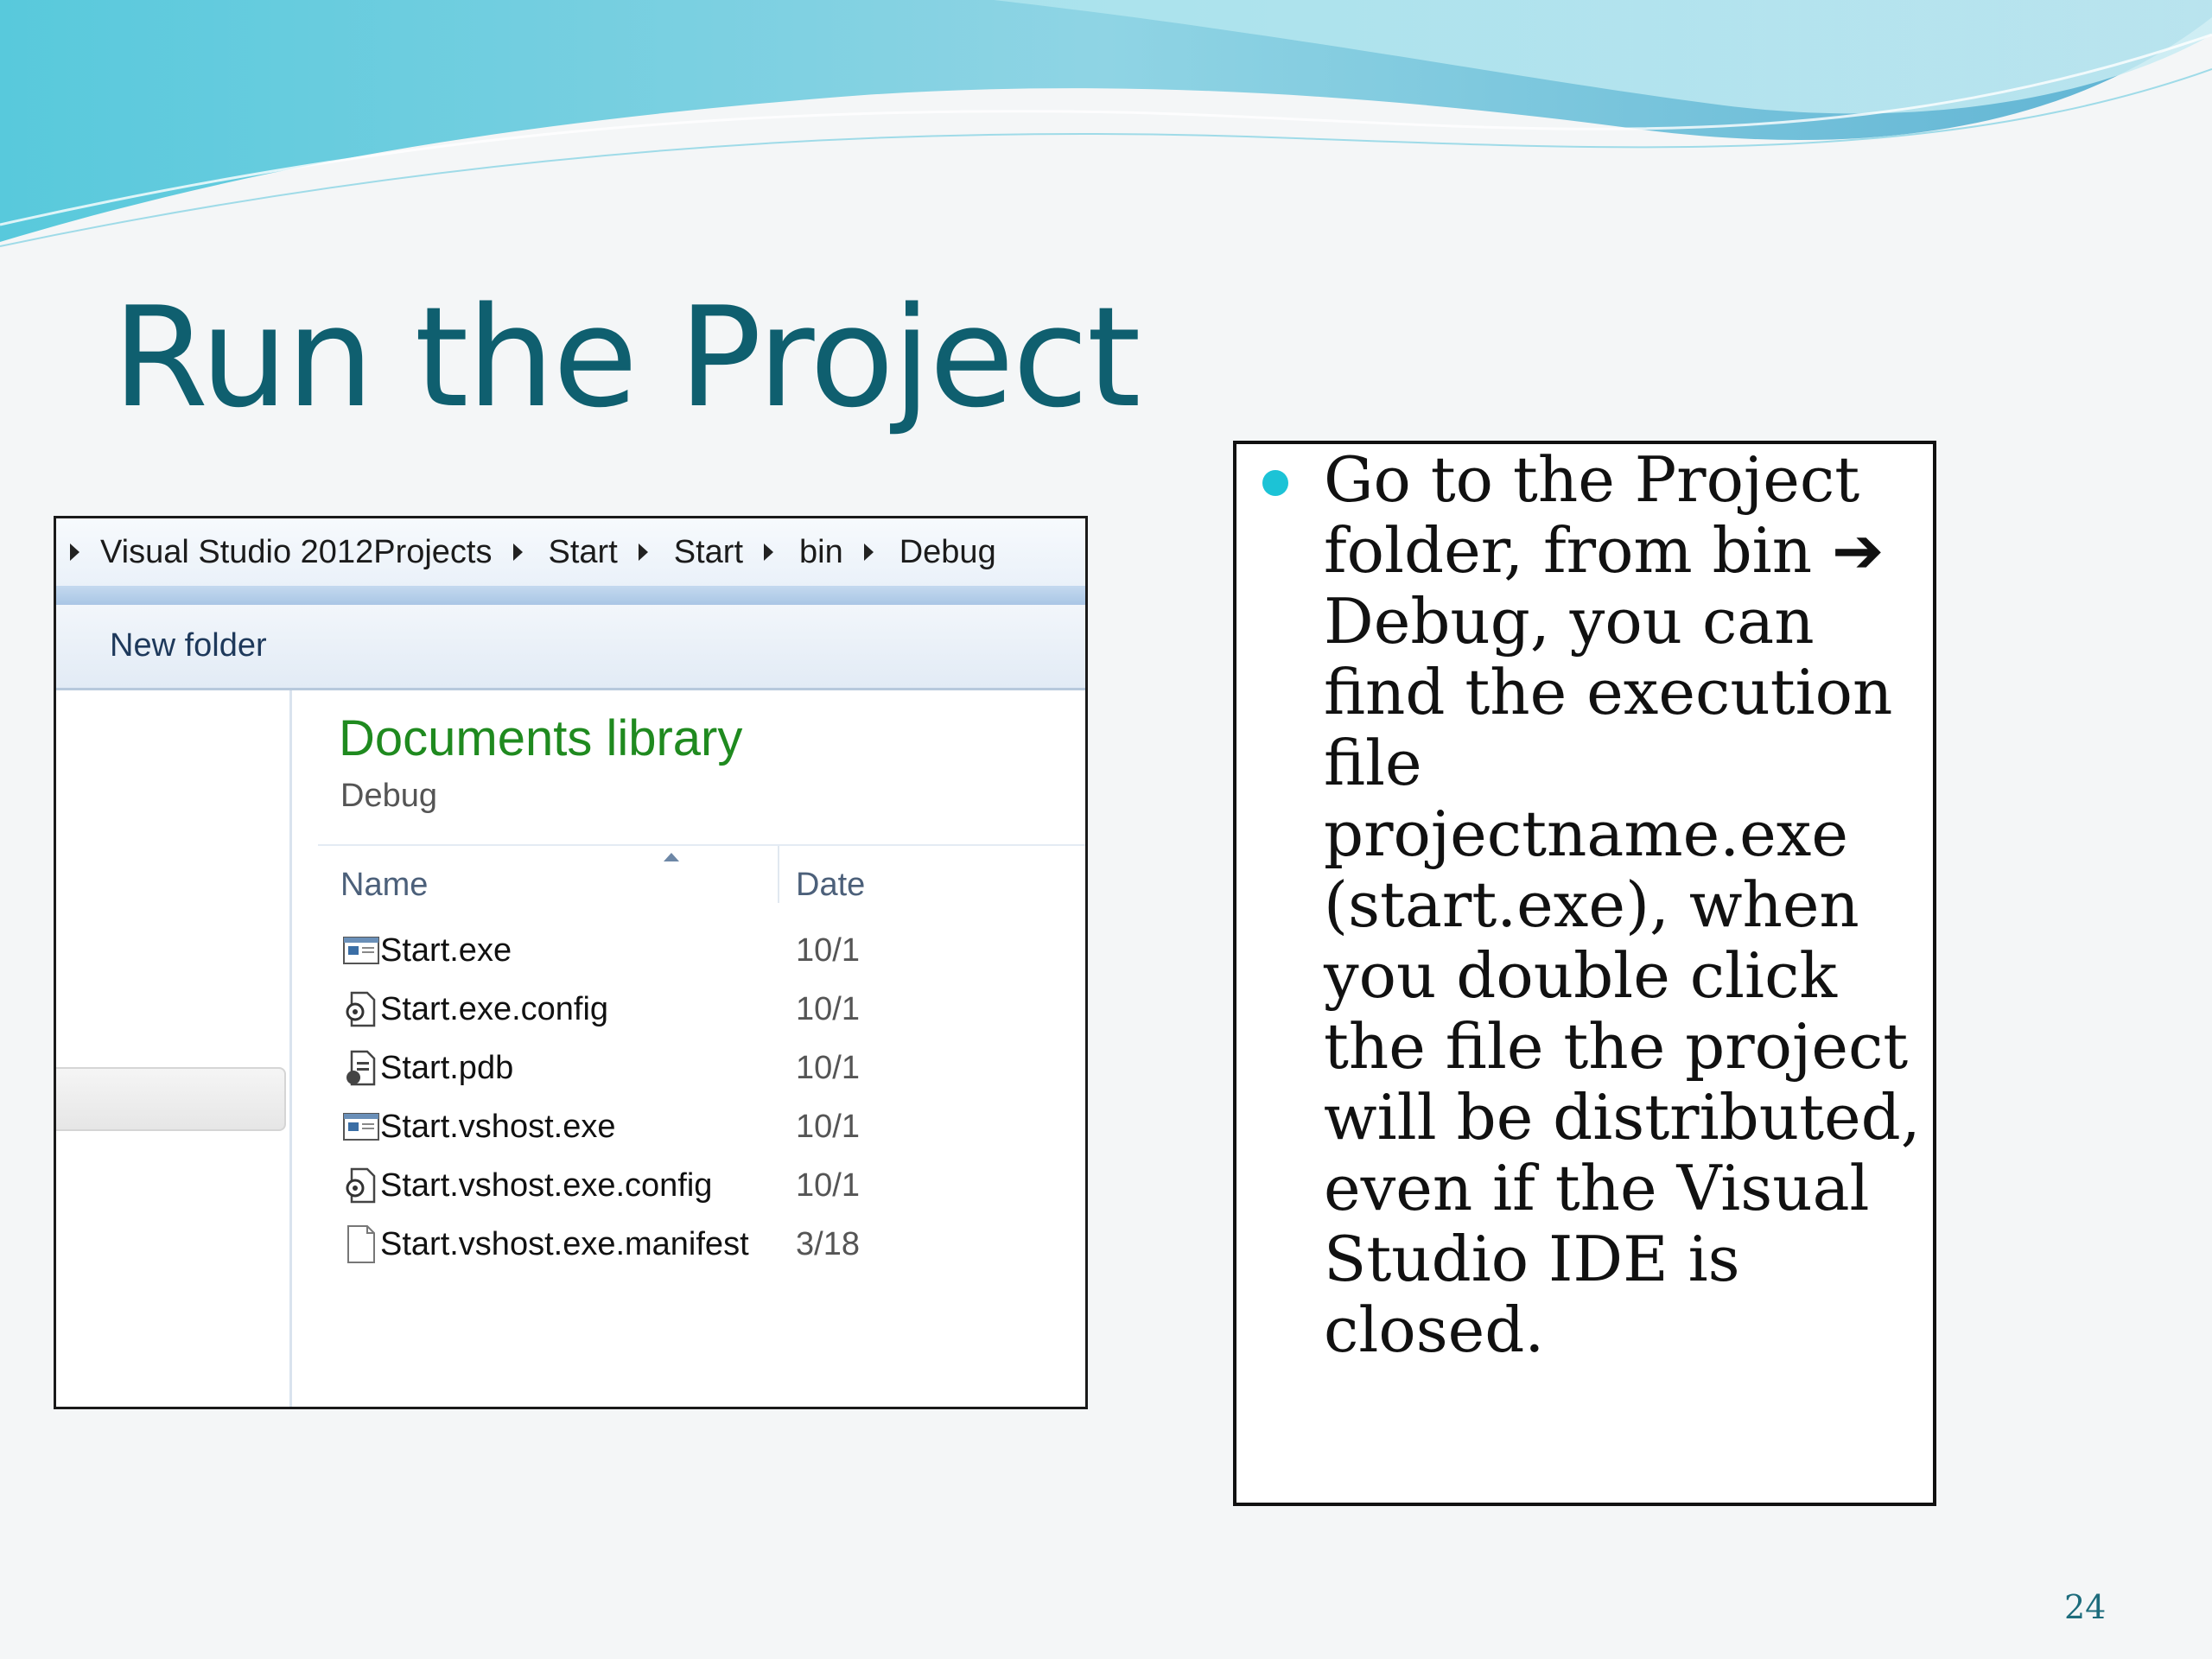  What do you see at coordinates (564, 1244) in the screenshot?
I see `file-name: Start.vshost.exe.manifest` at bounding box center [564, 1244].